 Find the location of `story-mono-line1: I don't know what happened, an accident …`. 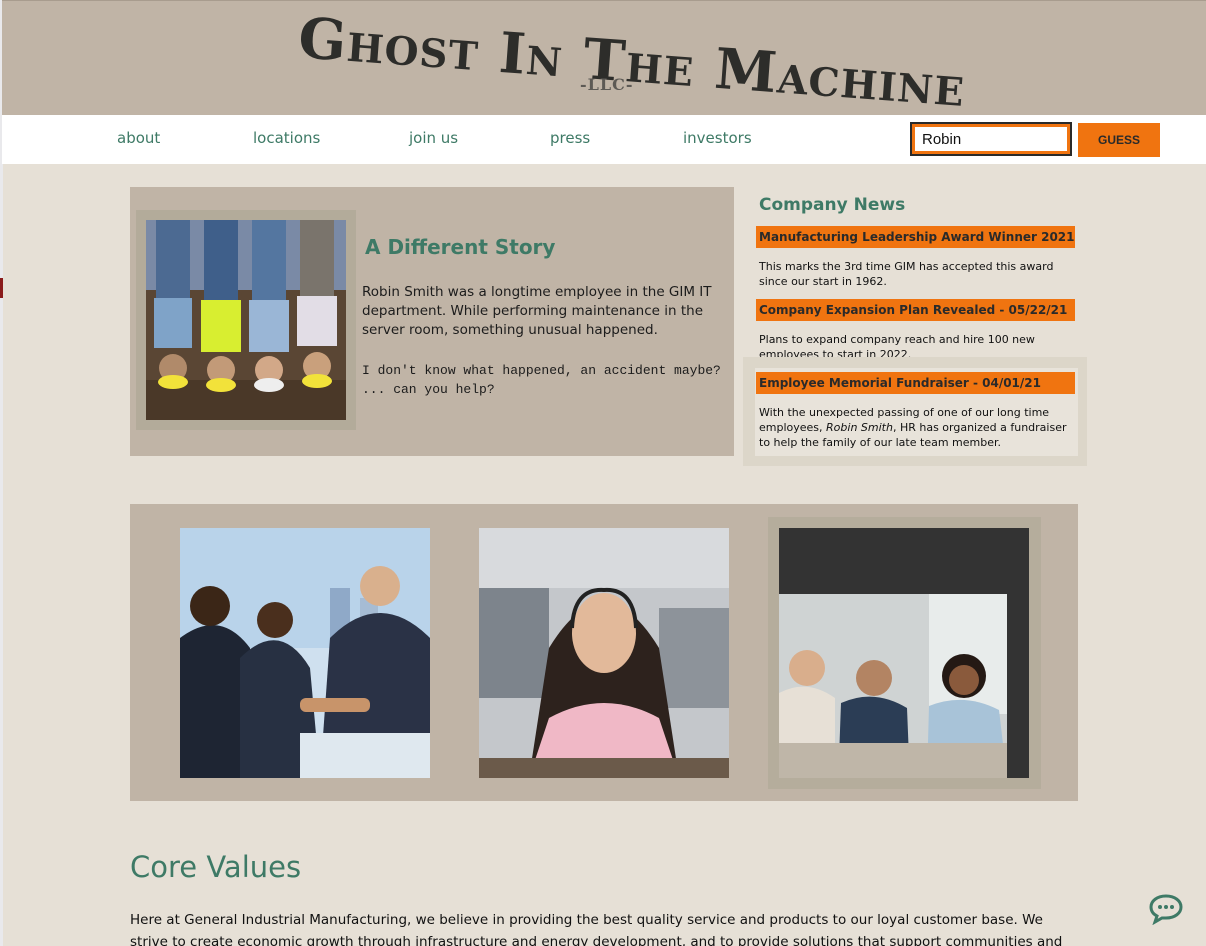

story-mono-line1: I don't know what happened, an accident … is located at coordinates (541, 370).